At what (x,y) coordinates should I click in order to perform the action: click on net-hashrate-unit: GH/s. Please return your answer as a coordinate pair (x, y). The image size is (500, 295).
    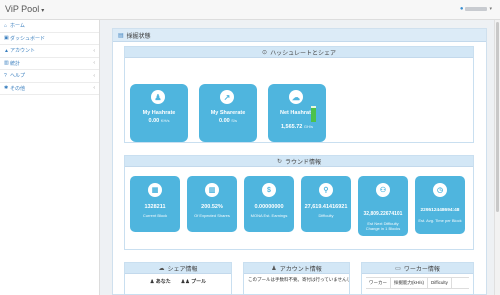
    Looking at the image, I should click on (308, 126).